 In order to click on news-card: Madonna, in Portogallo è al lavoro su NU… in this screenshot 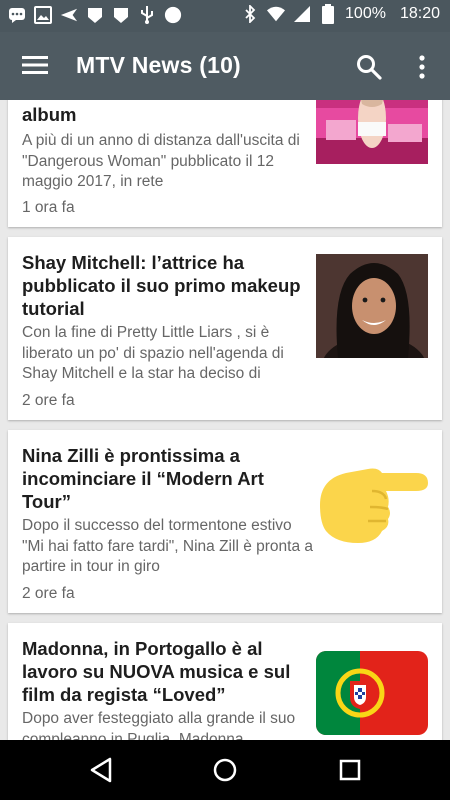, I will do `click(225, 681)`.